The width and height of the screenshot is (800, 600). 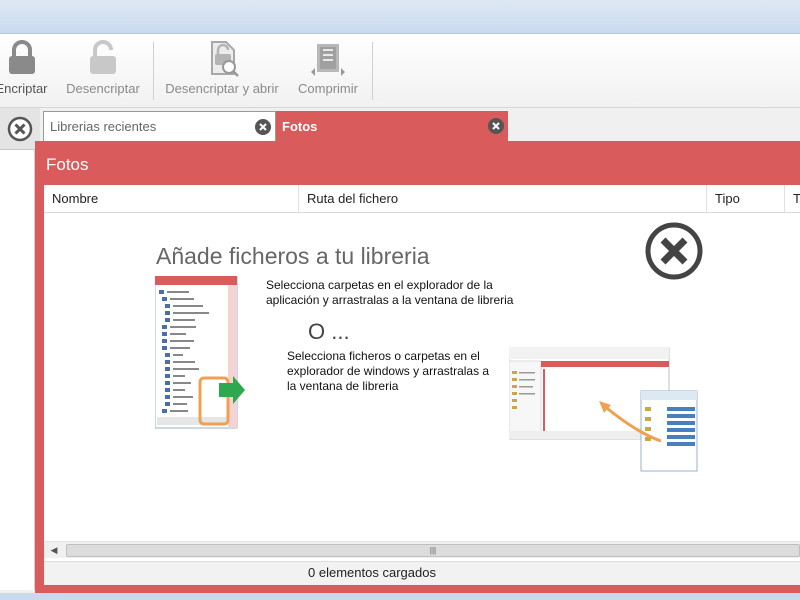 I want to click on decrypt-open-icon, so click(x=222, y=58).